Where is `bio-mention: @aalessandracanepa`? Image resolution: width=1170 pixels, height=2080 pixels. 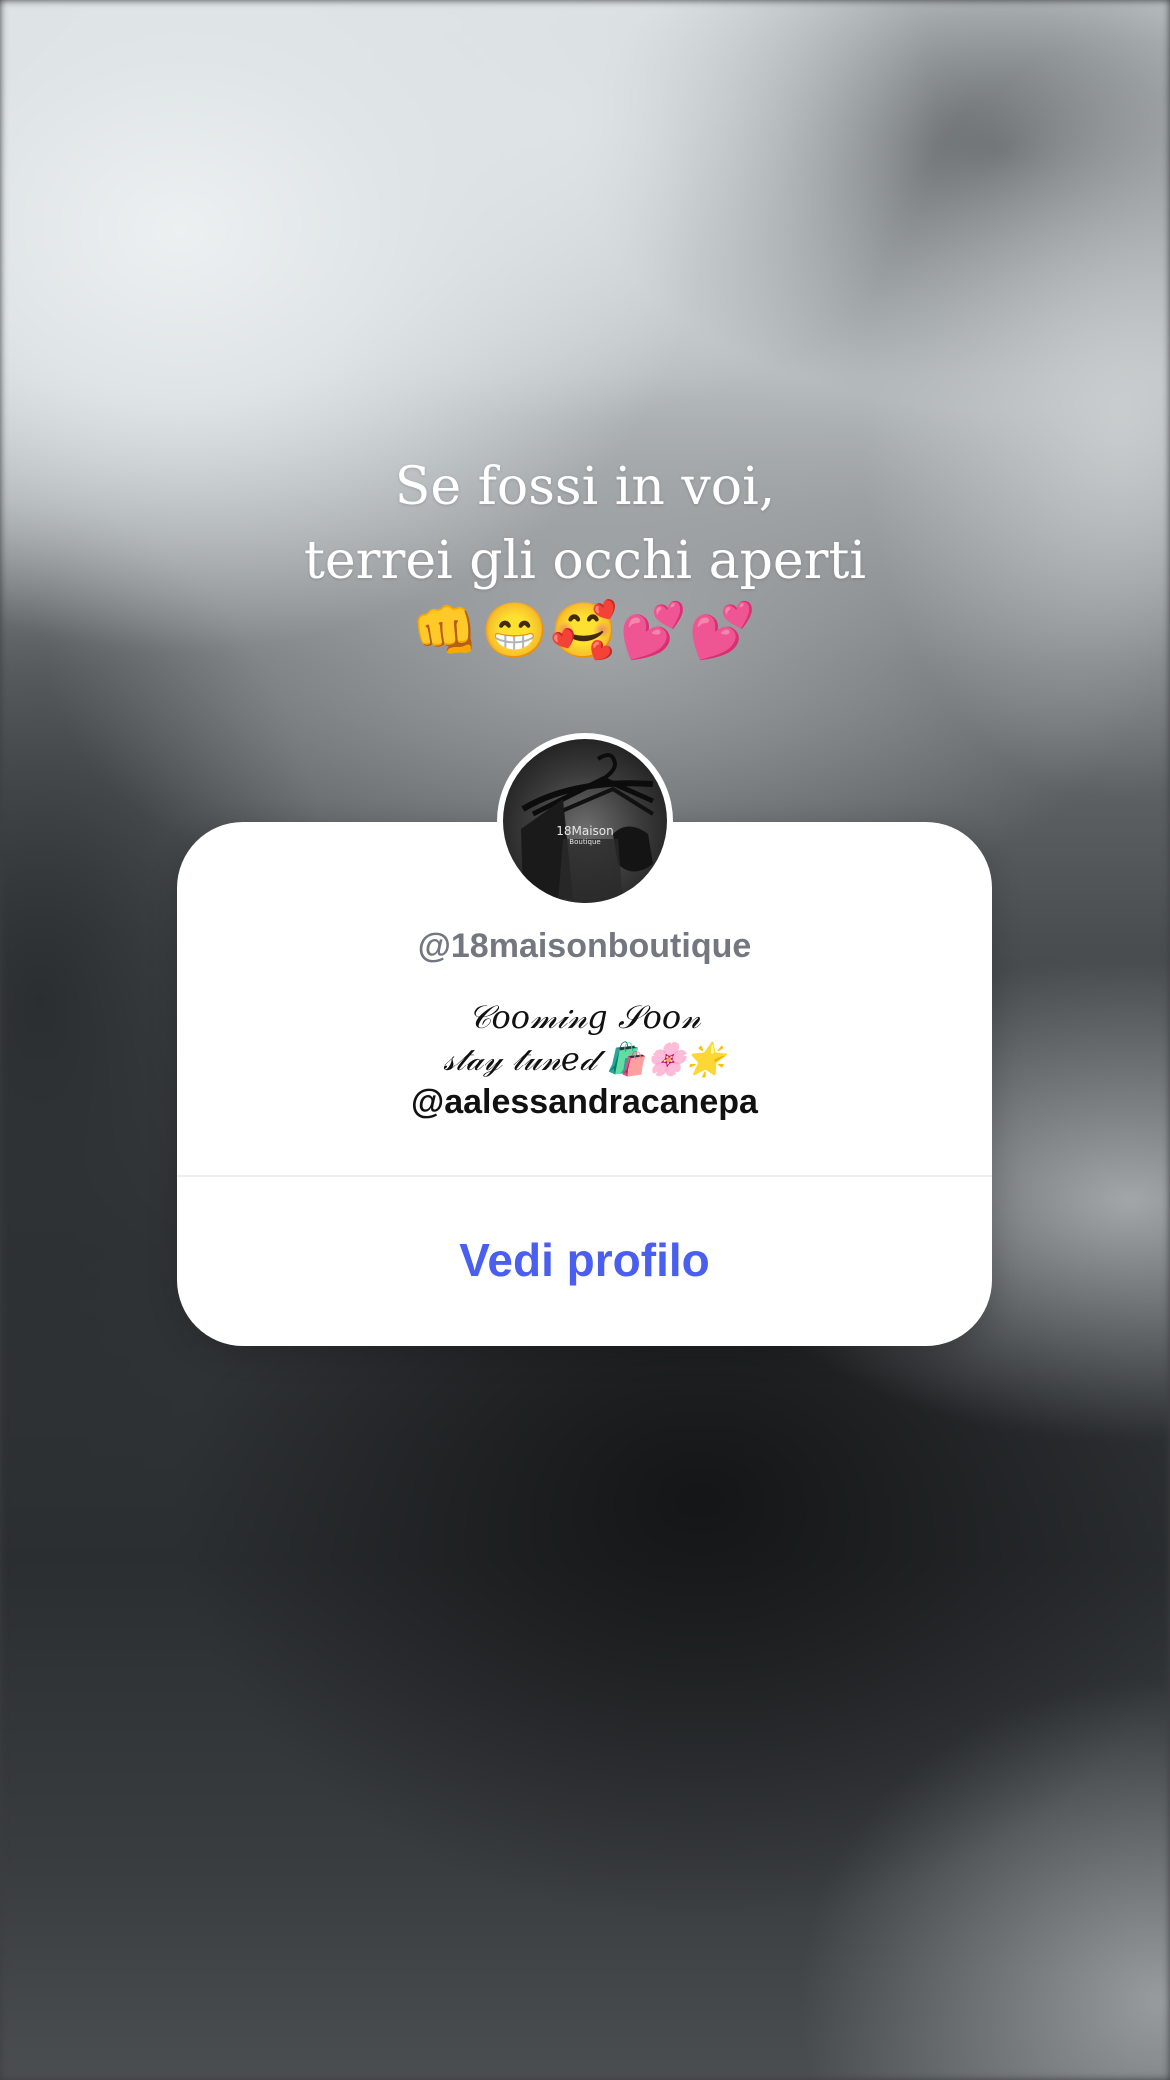
bio-mention: @aalessandracanepa is located at coordinates (584, 1102).